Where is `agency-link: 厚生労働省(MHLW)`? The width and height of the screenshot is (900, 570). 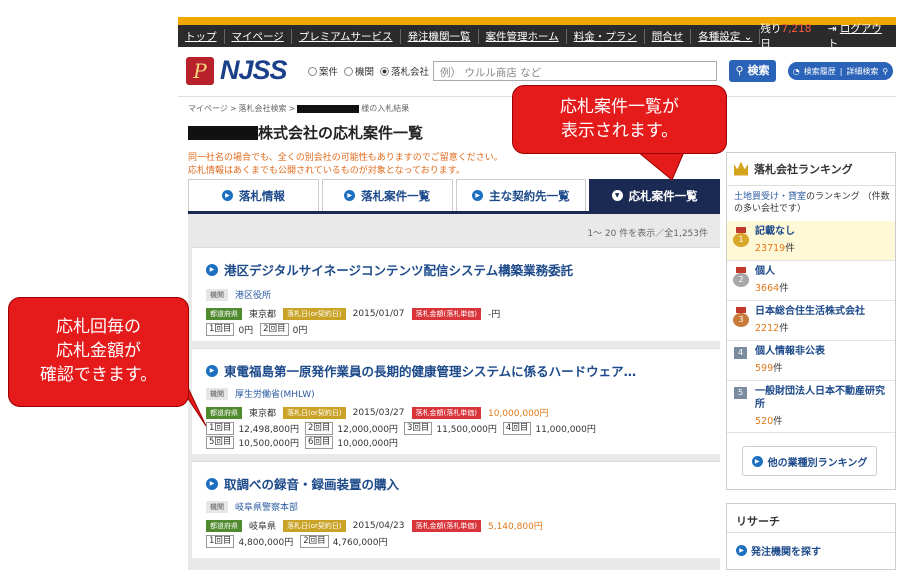 agency-link: 厚生労働省(MHLW) is located at coordinates (275, 393).